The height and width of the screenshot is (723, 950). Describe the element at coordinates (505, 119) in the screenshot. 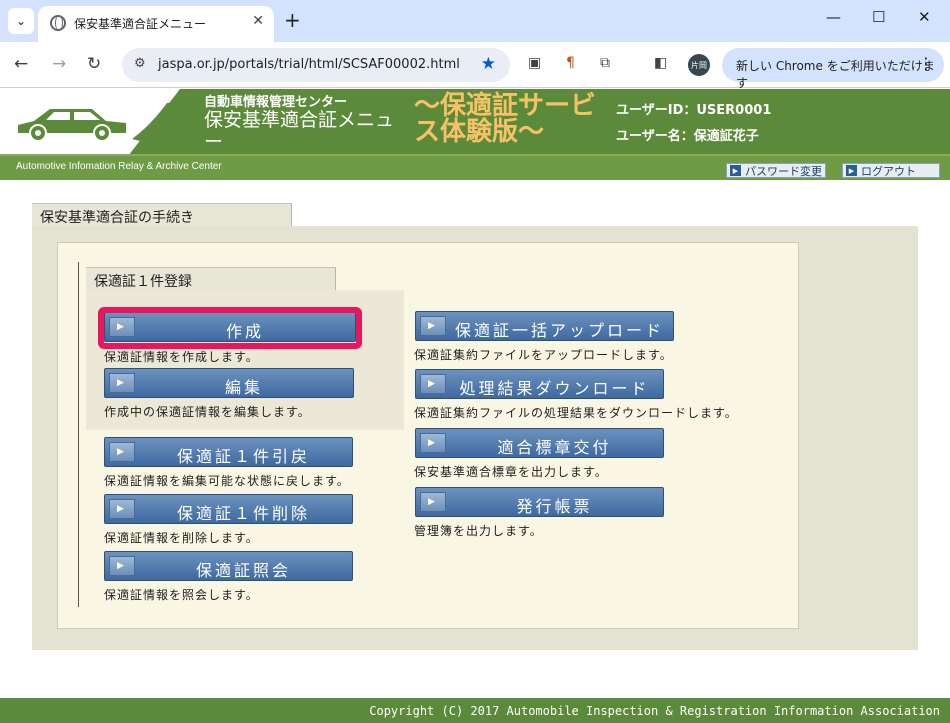

I see `trial-label: 〜保適証サービス体験版〜` at that location.